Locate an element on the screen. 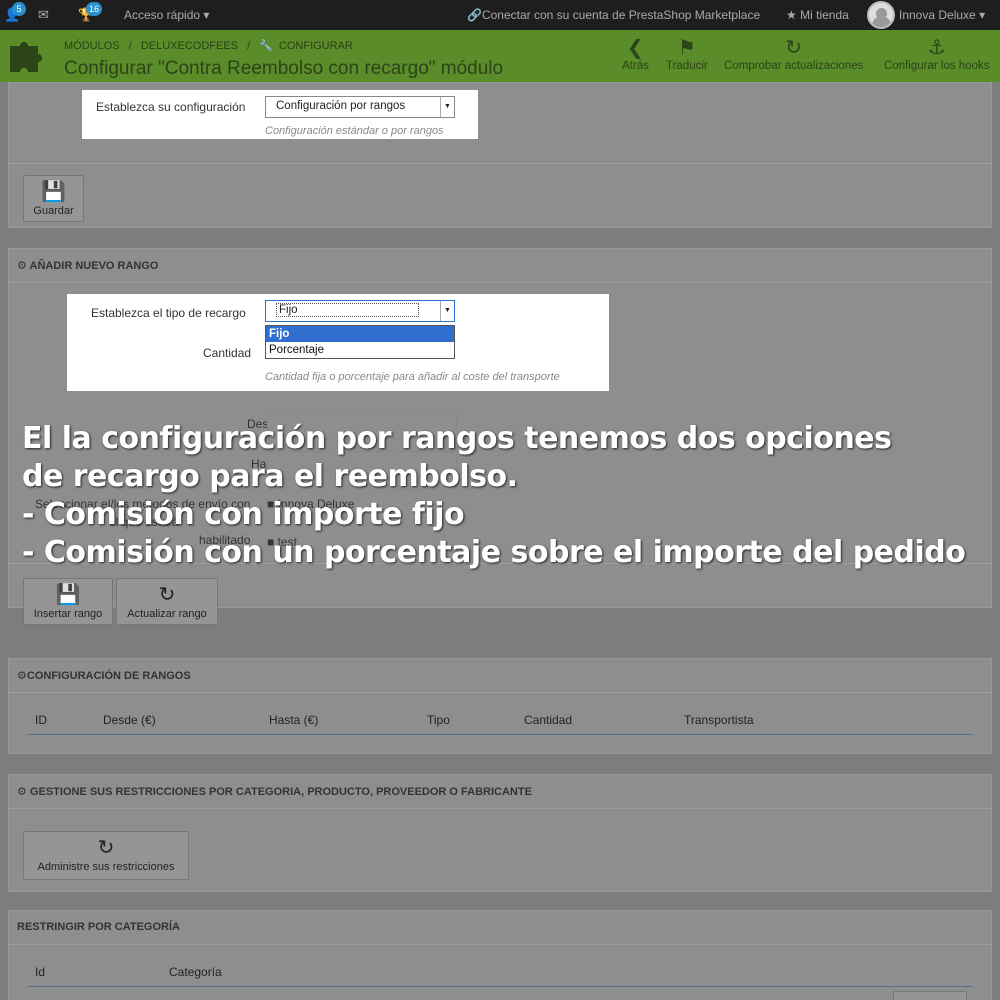 The width and height of the screenshot is (1000, 1000). update-range-label: Actualizar rango is located at coordinates (167, 614).